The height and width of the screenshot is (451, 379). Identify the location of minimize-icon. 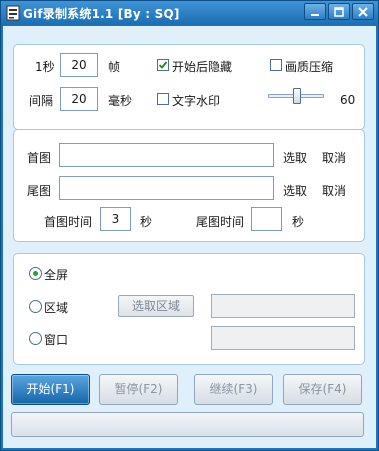
(315, 14).